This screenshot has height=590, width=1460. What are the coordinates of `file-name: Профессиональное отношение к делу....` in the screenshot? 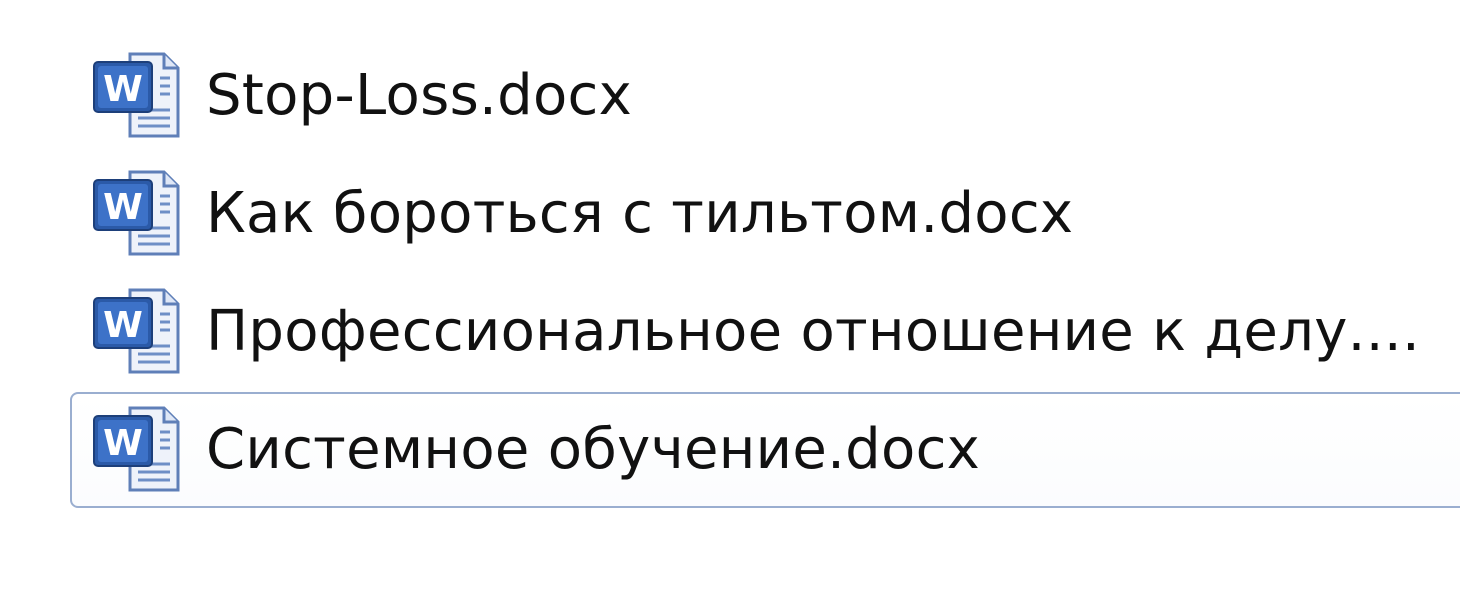 It's located at (813, 331).